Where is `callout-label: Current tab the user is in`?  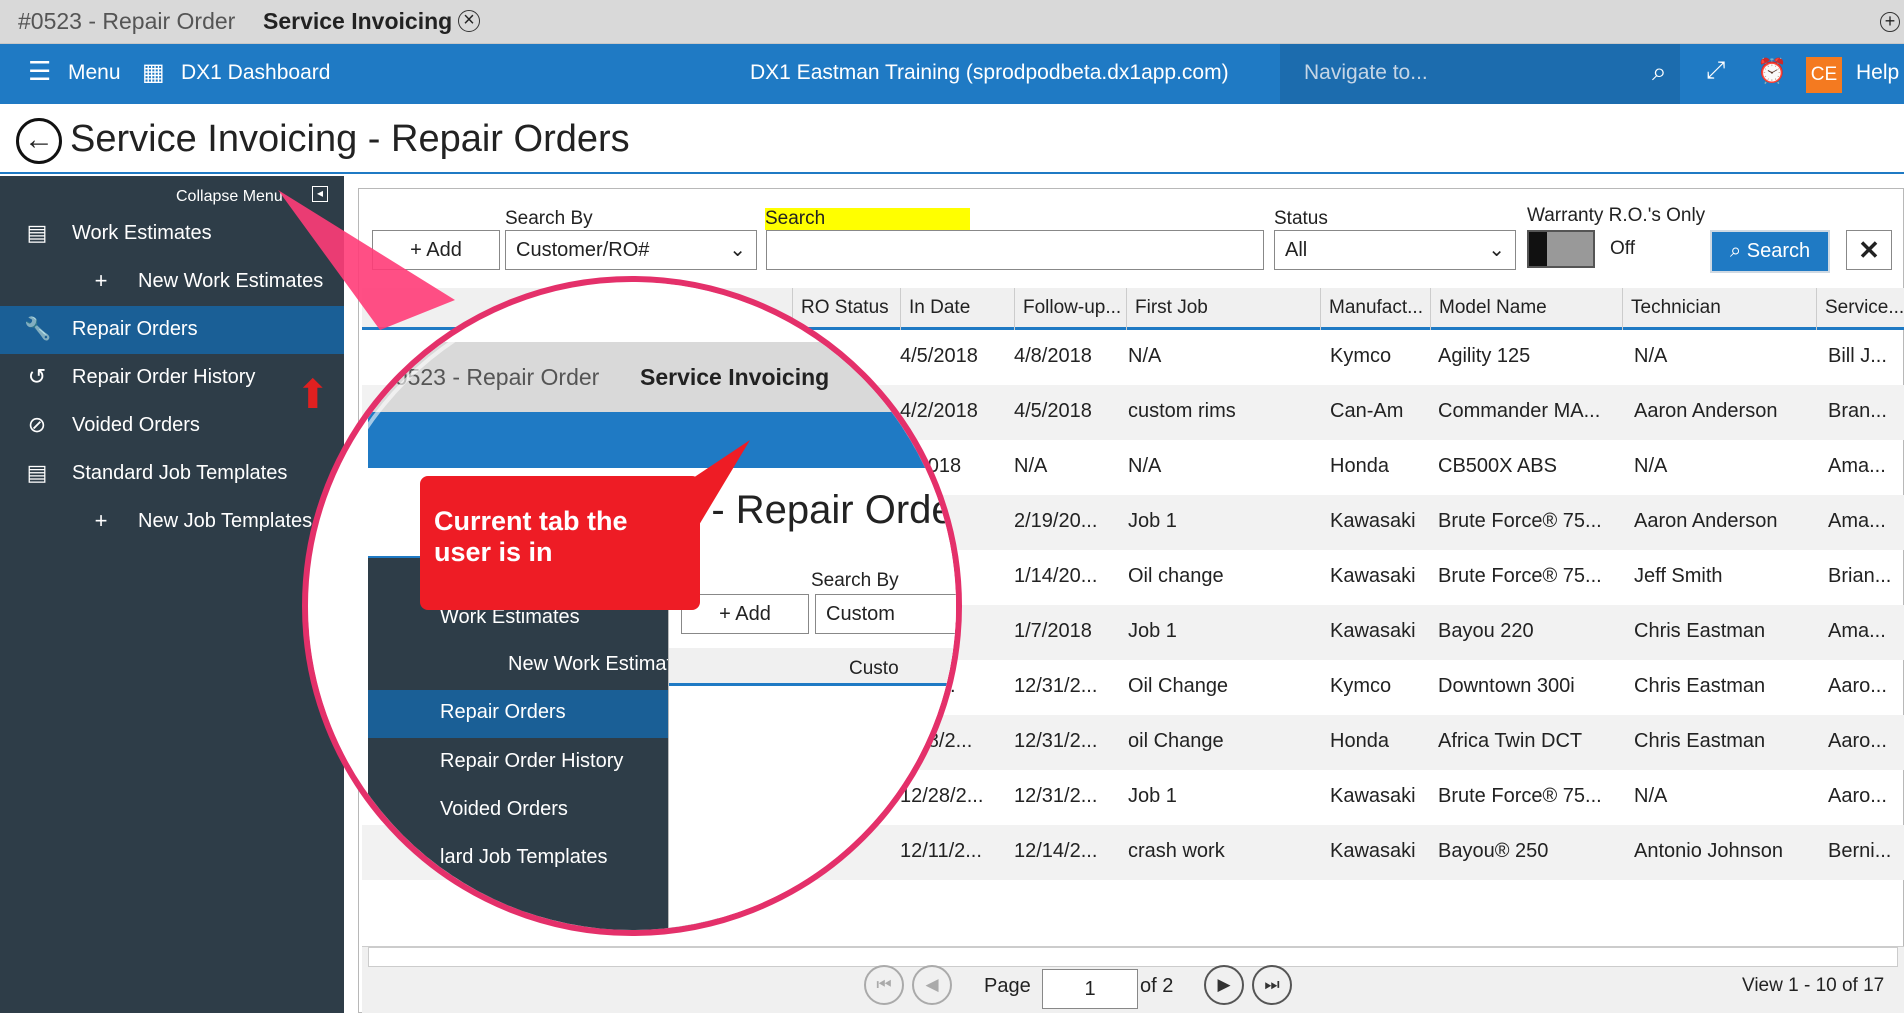 callout-label: Current tab the user is in is located at coordinates (560, 543).